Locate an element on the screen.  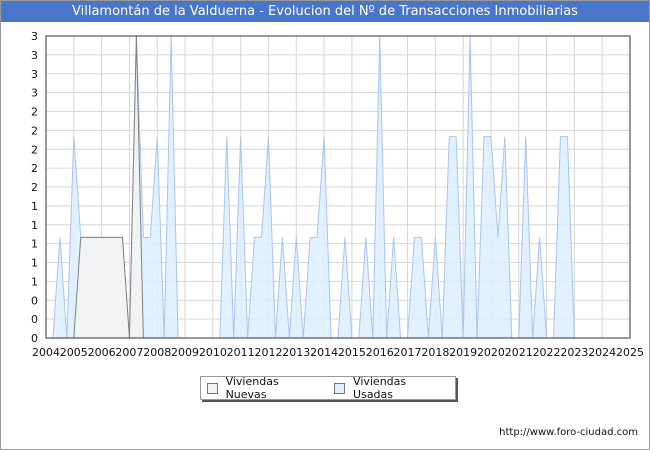
legend-swatch-nuevas is located at coordinates (212, 388).